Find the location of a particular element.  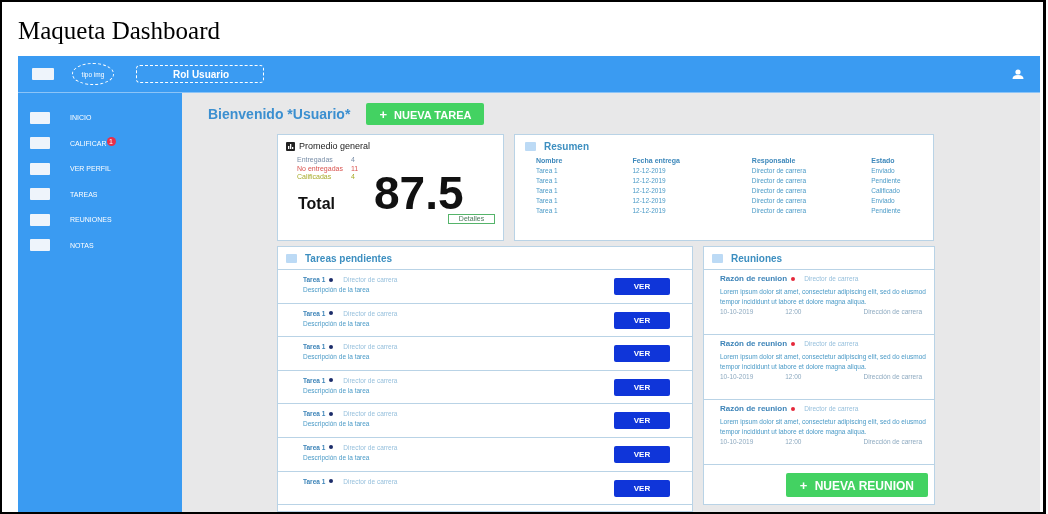

card-title: Reuniones is located at coordinates (757, 258).